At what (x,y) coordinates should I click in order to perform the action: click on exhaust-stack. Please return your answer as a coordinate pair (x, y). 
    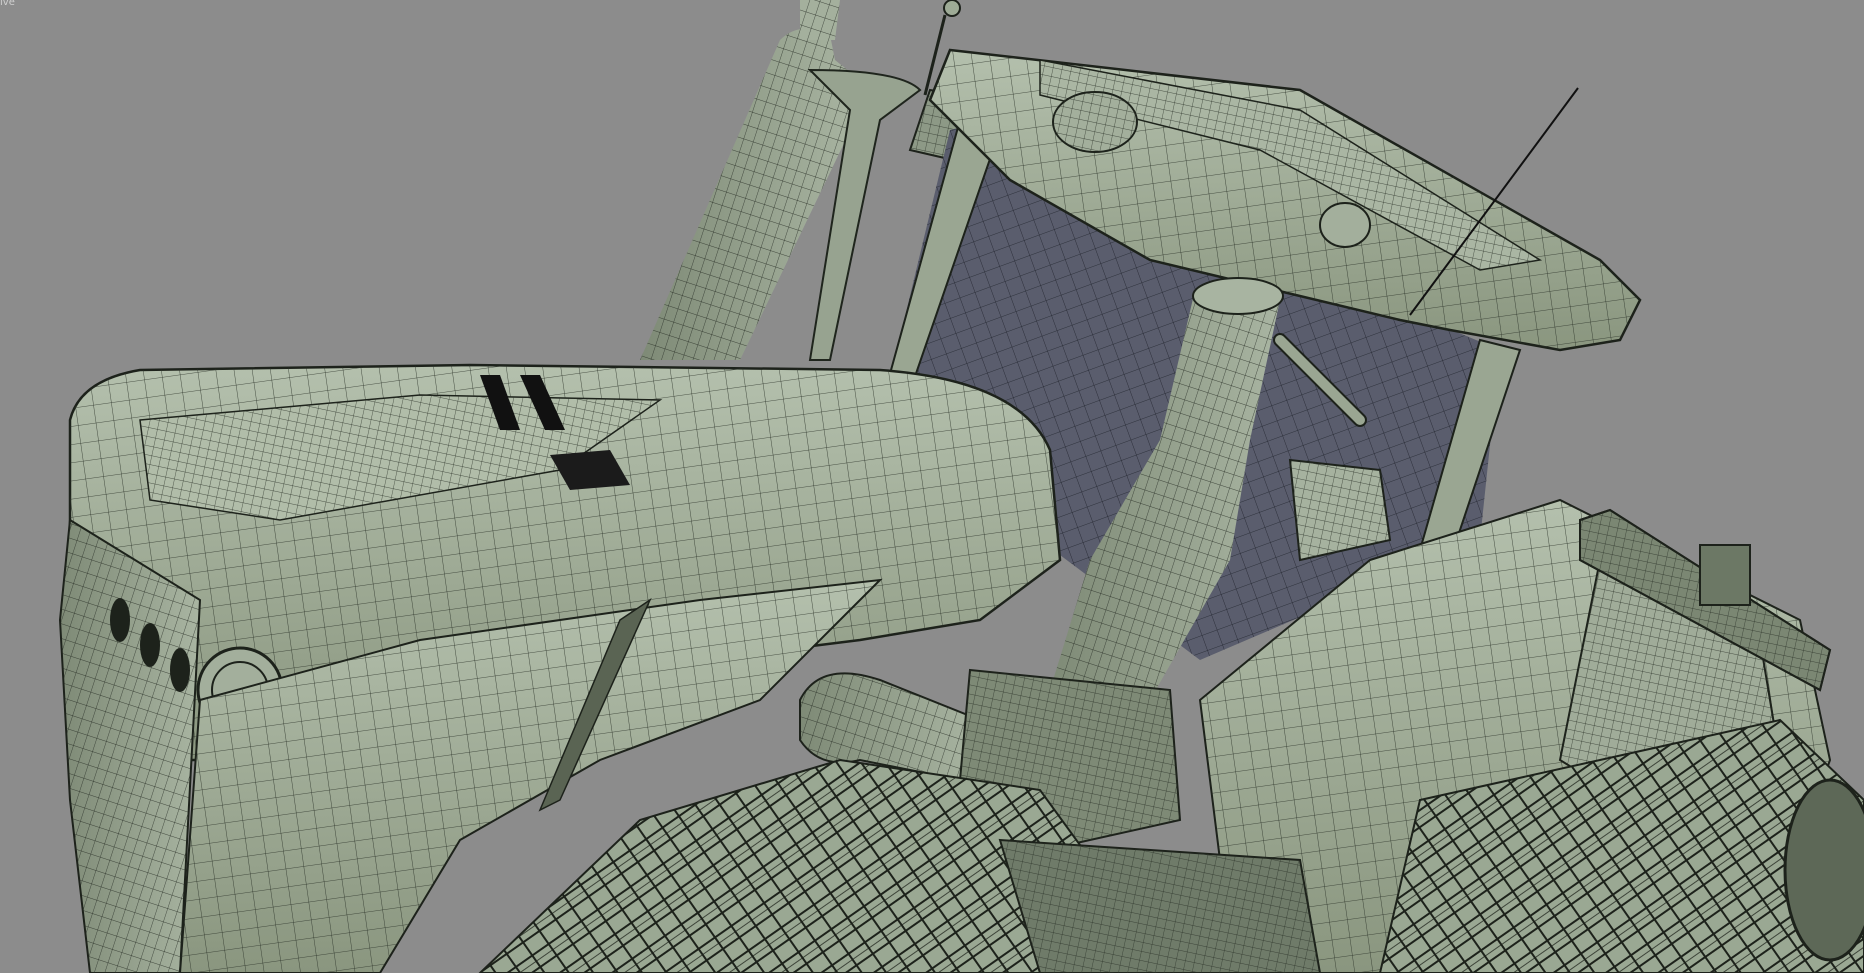
    Looking at the image, I should click on (781, 180).